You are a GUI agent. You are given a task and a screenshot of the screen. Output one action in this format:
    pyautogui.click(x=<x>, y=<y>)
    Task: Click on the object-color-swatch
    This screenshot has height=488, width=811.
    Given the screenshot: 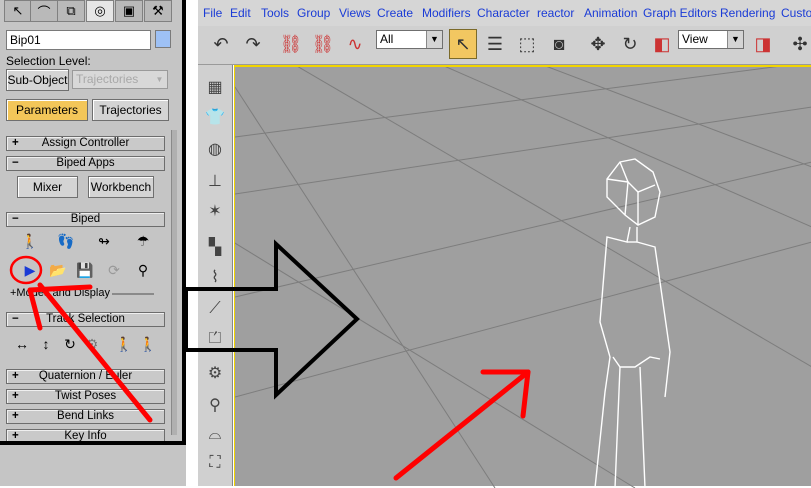 What is the action you would take?
    pyautogui.click(x=163, y=39)
    